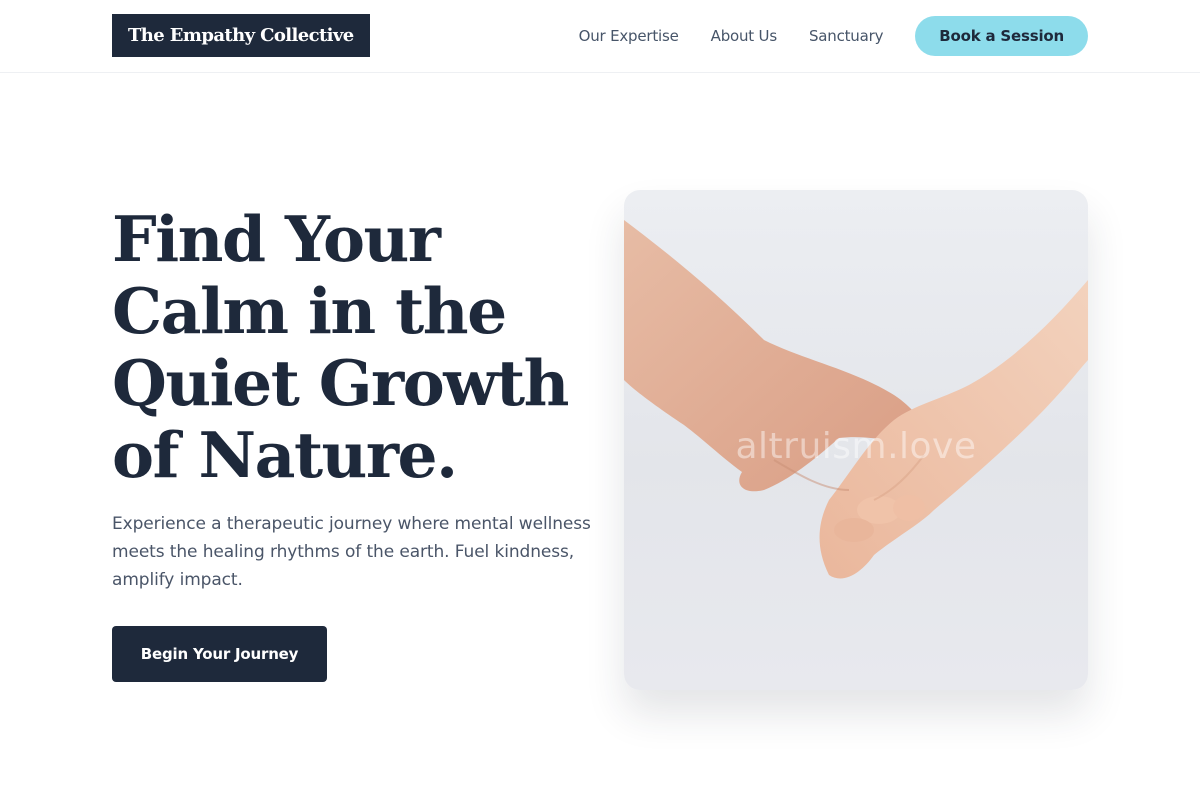 This screenshot has height=800, width=1200. Describe the element at coordinates (846, 36) in the screenshot. I see `nav-link-sanctuary: Sanctuary` at that location.